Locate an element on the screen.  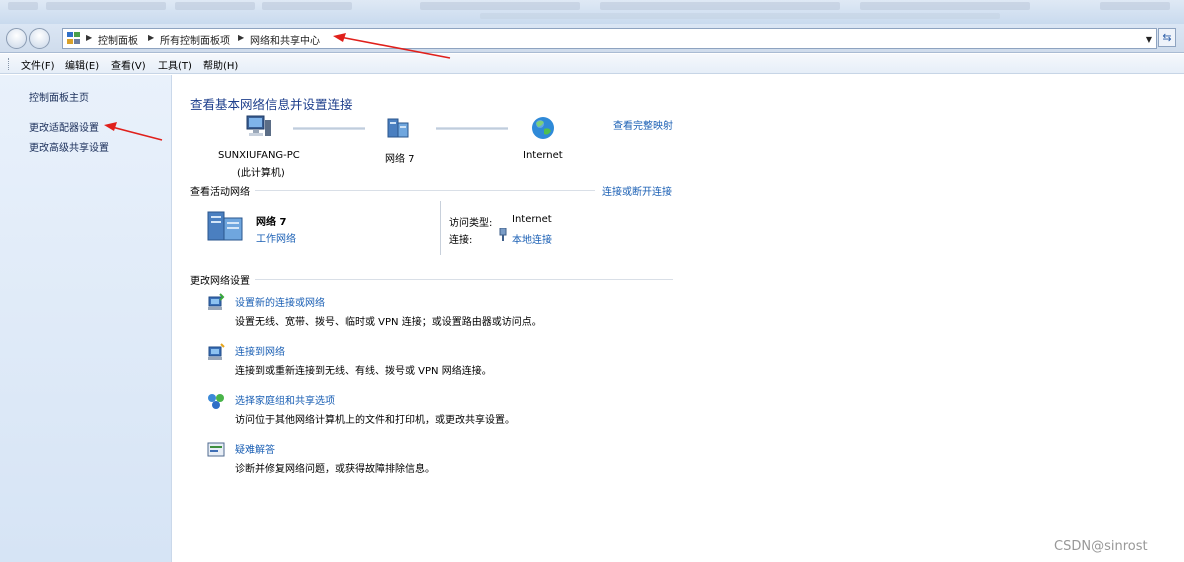
menu-view: 查看(V) is located at coordinates (128, 64).